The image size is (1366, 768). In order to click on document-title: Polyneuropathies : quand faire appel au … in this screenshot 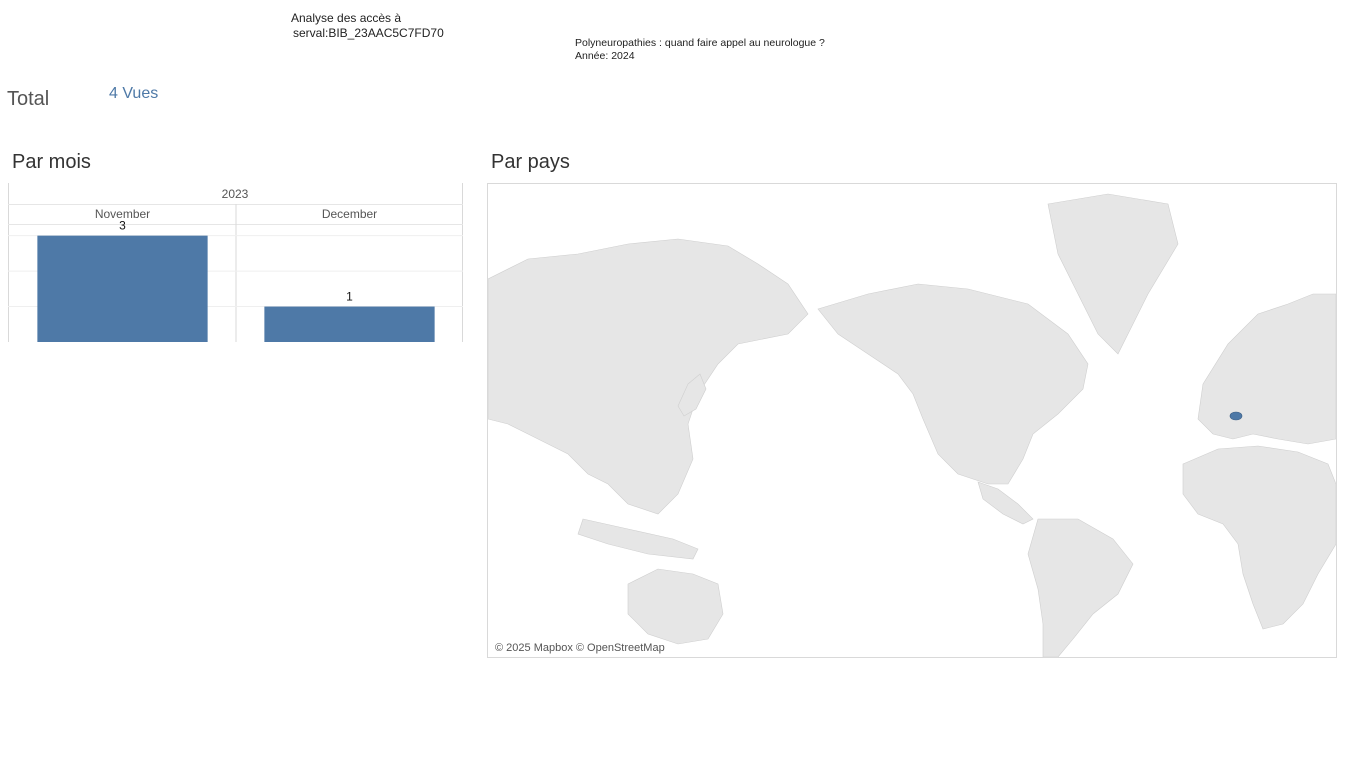, I will do `click(700, 43)`.